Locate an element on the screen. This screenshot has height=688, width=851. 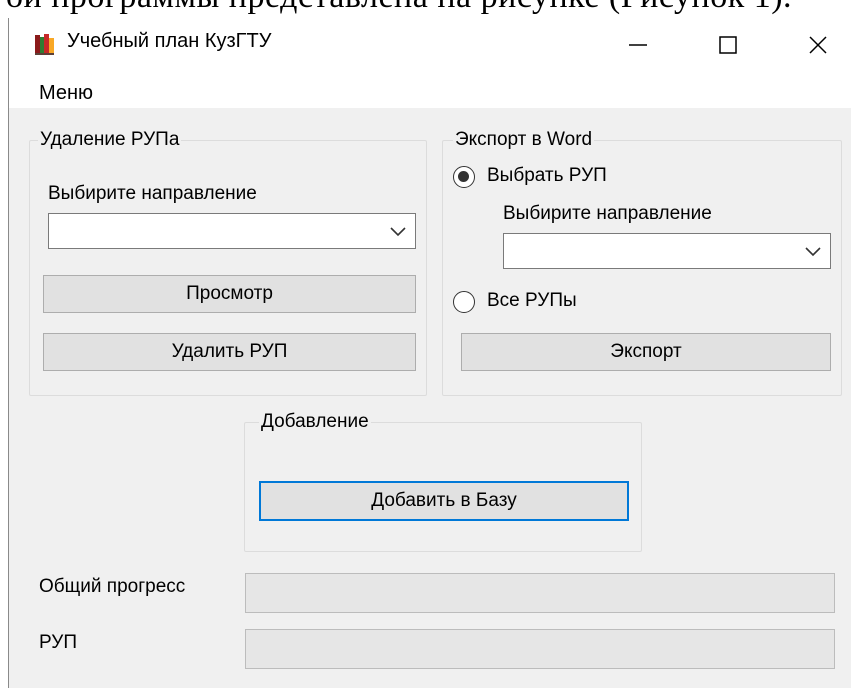
export-direction-label: Выбирите направление is located at coordinates (607, 213).